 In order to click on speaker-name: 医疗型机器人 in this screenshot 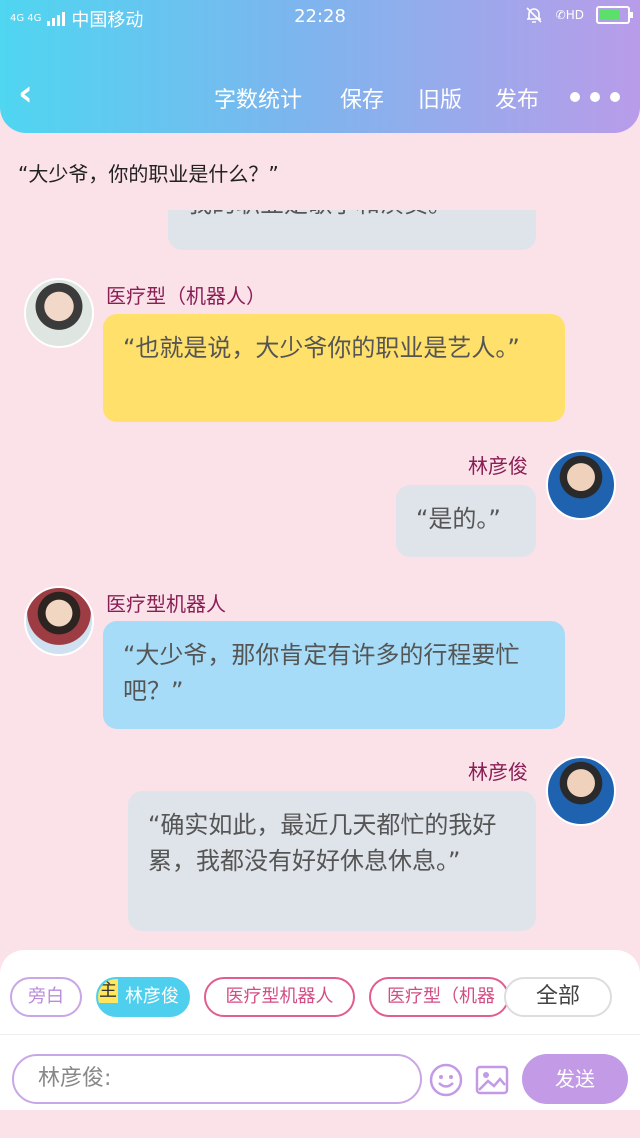, I will do `click(166, 604)`.